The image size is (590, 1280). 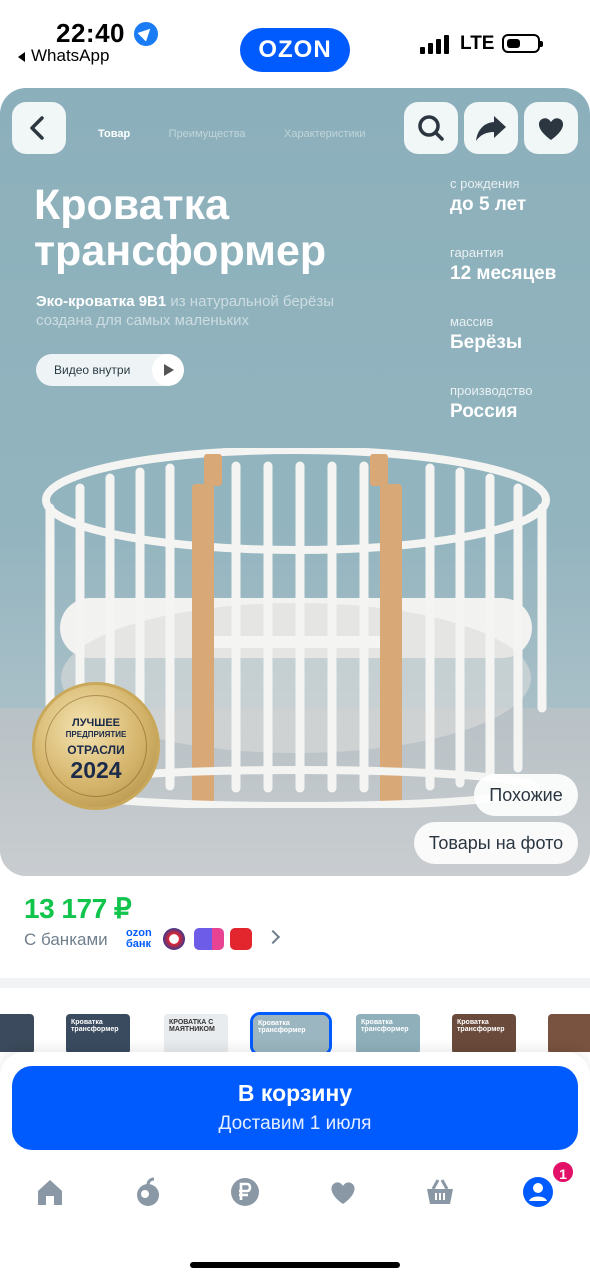 I want to click on spec-age: с рождения до 5 лет, so click(x=515, y=196).